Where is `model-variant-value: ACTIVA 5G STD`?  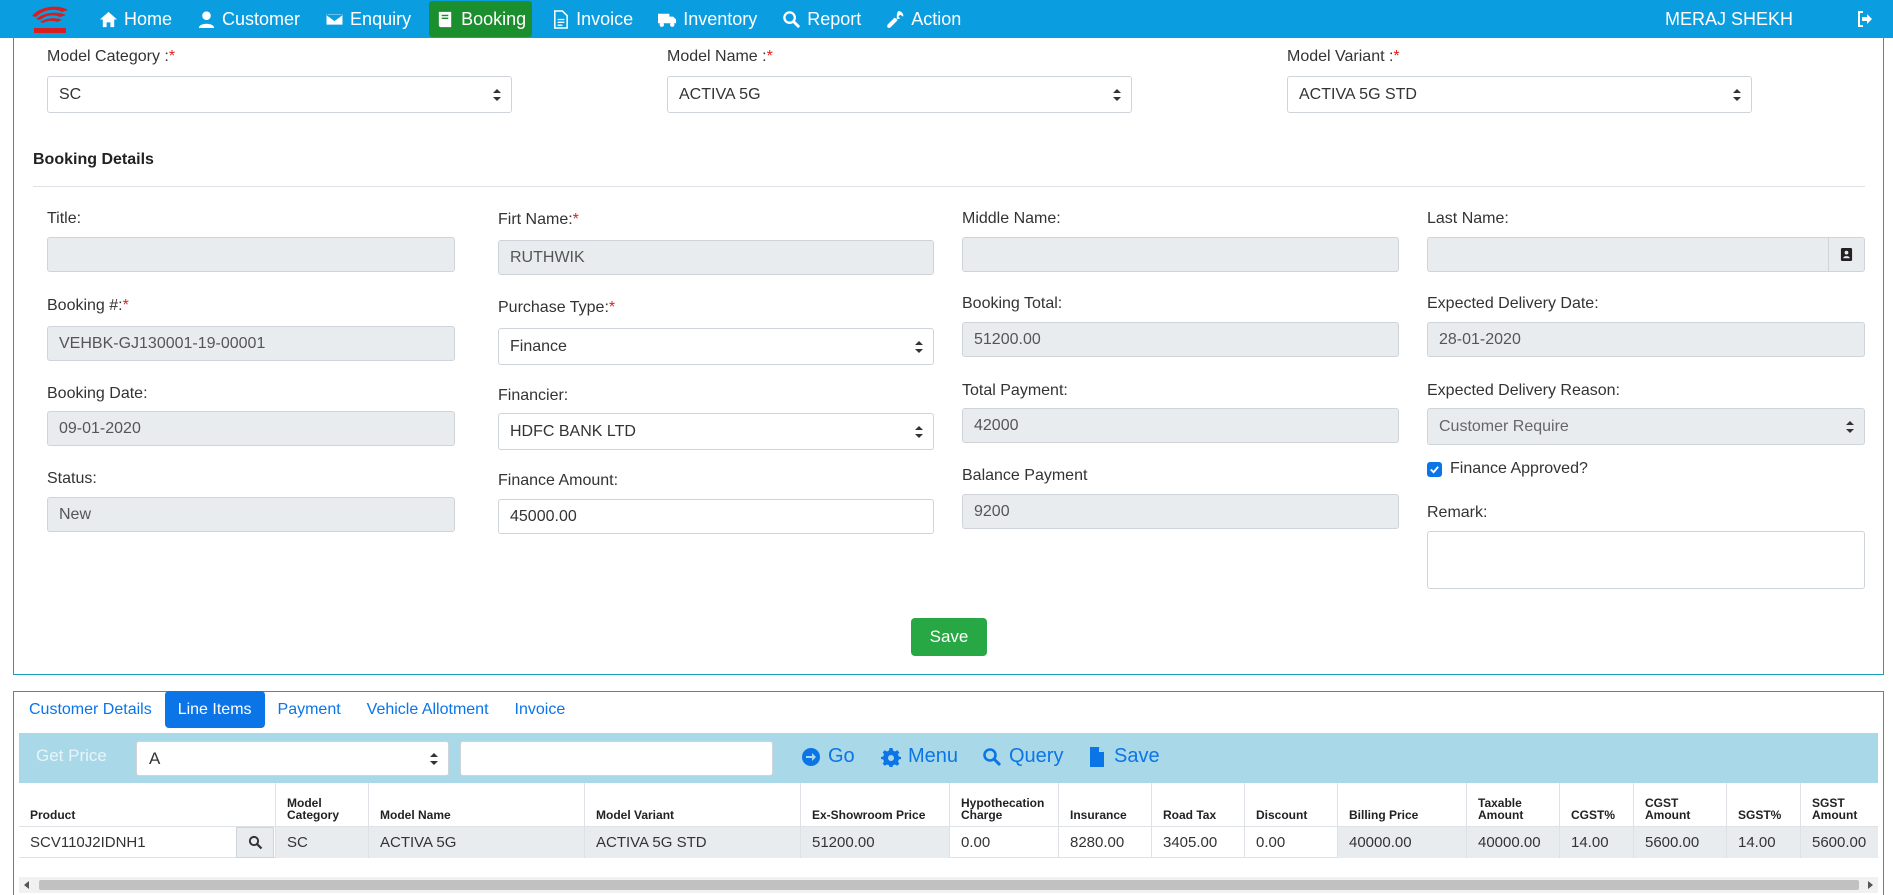
model-variant-value: ACTIVA 5G STD is located at coordinates (1358, 94).